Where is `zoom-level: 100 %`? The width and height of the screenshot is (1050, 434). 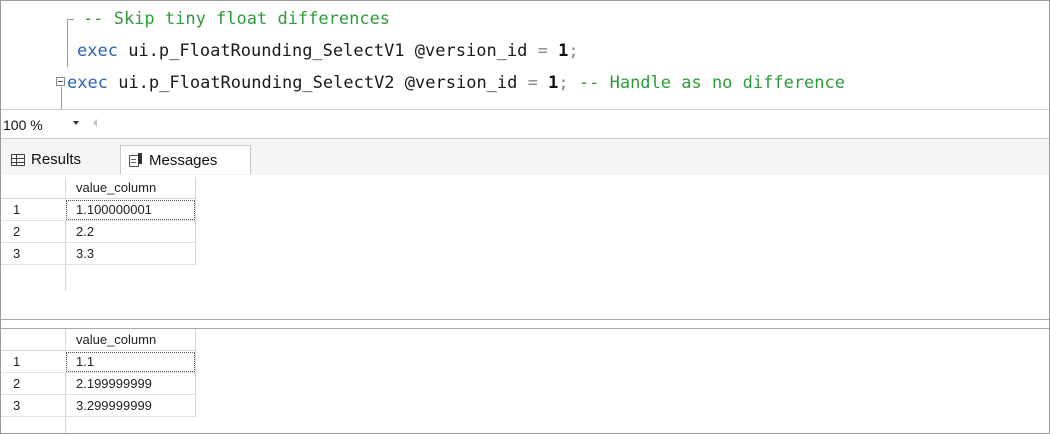 zoom-level: 100 % is located at coordinates (23, 125).